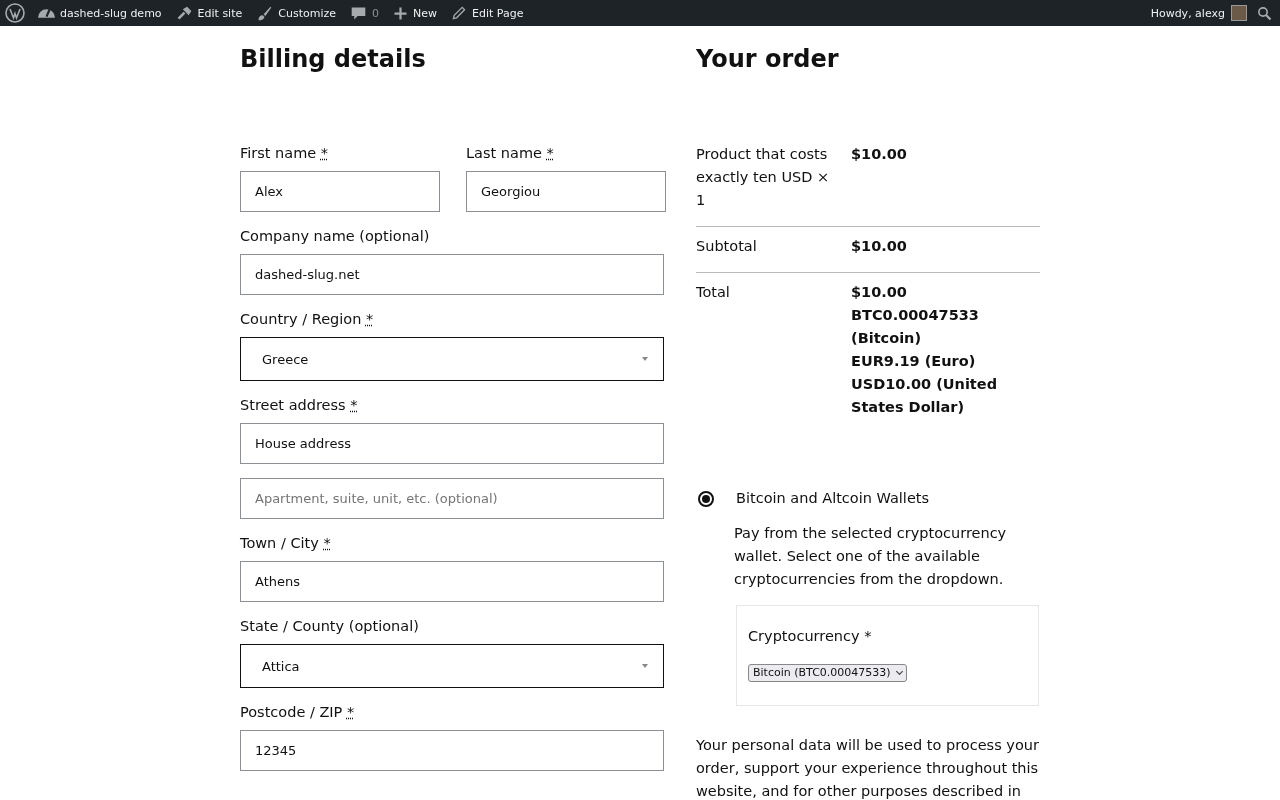  Describe the element at coordinates (298, 712) in the screenshot. I see `field-label: Postcode / ZIP *` at that location.